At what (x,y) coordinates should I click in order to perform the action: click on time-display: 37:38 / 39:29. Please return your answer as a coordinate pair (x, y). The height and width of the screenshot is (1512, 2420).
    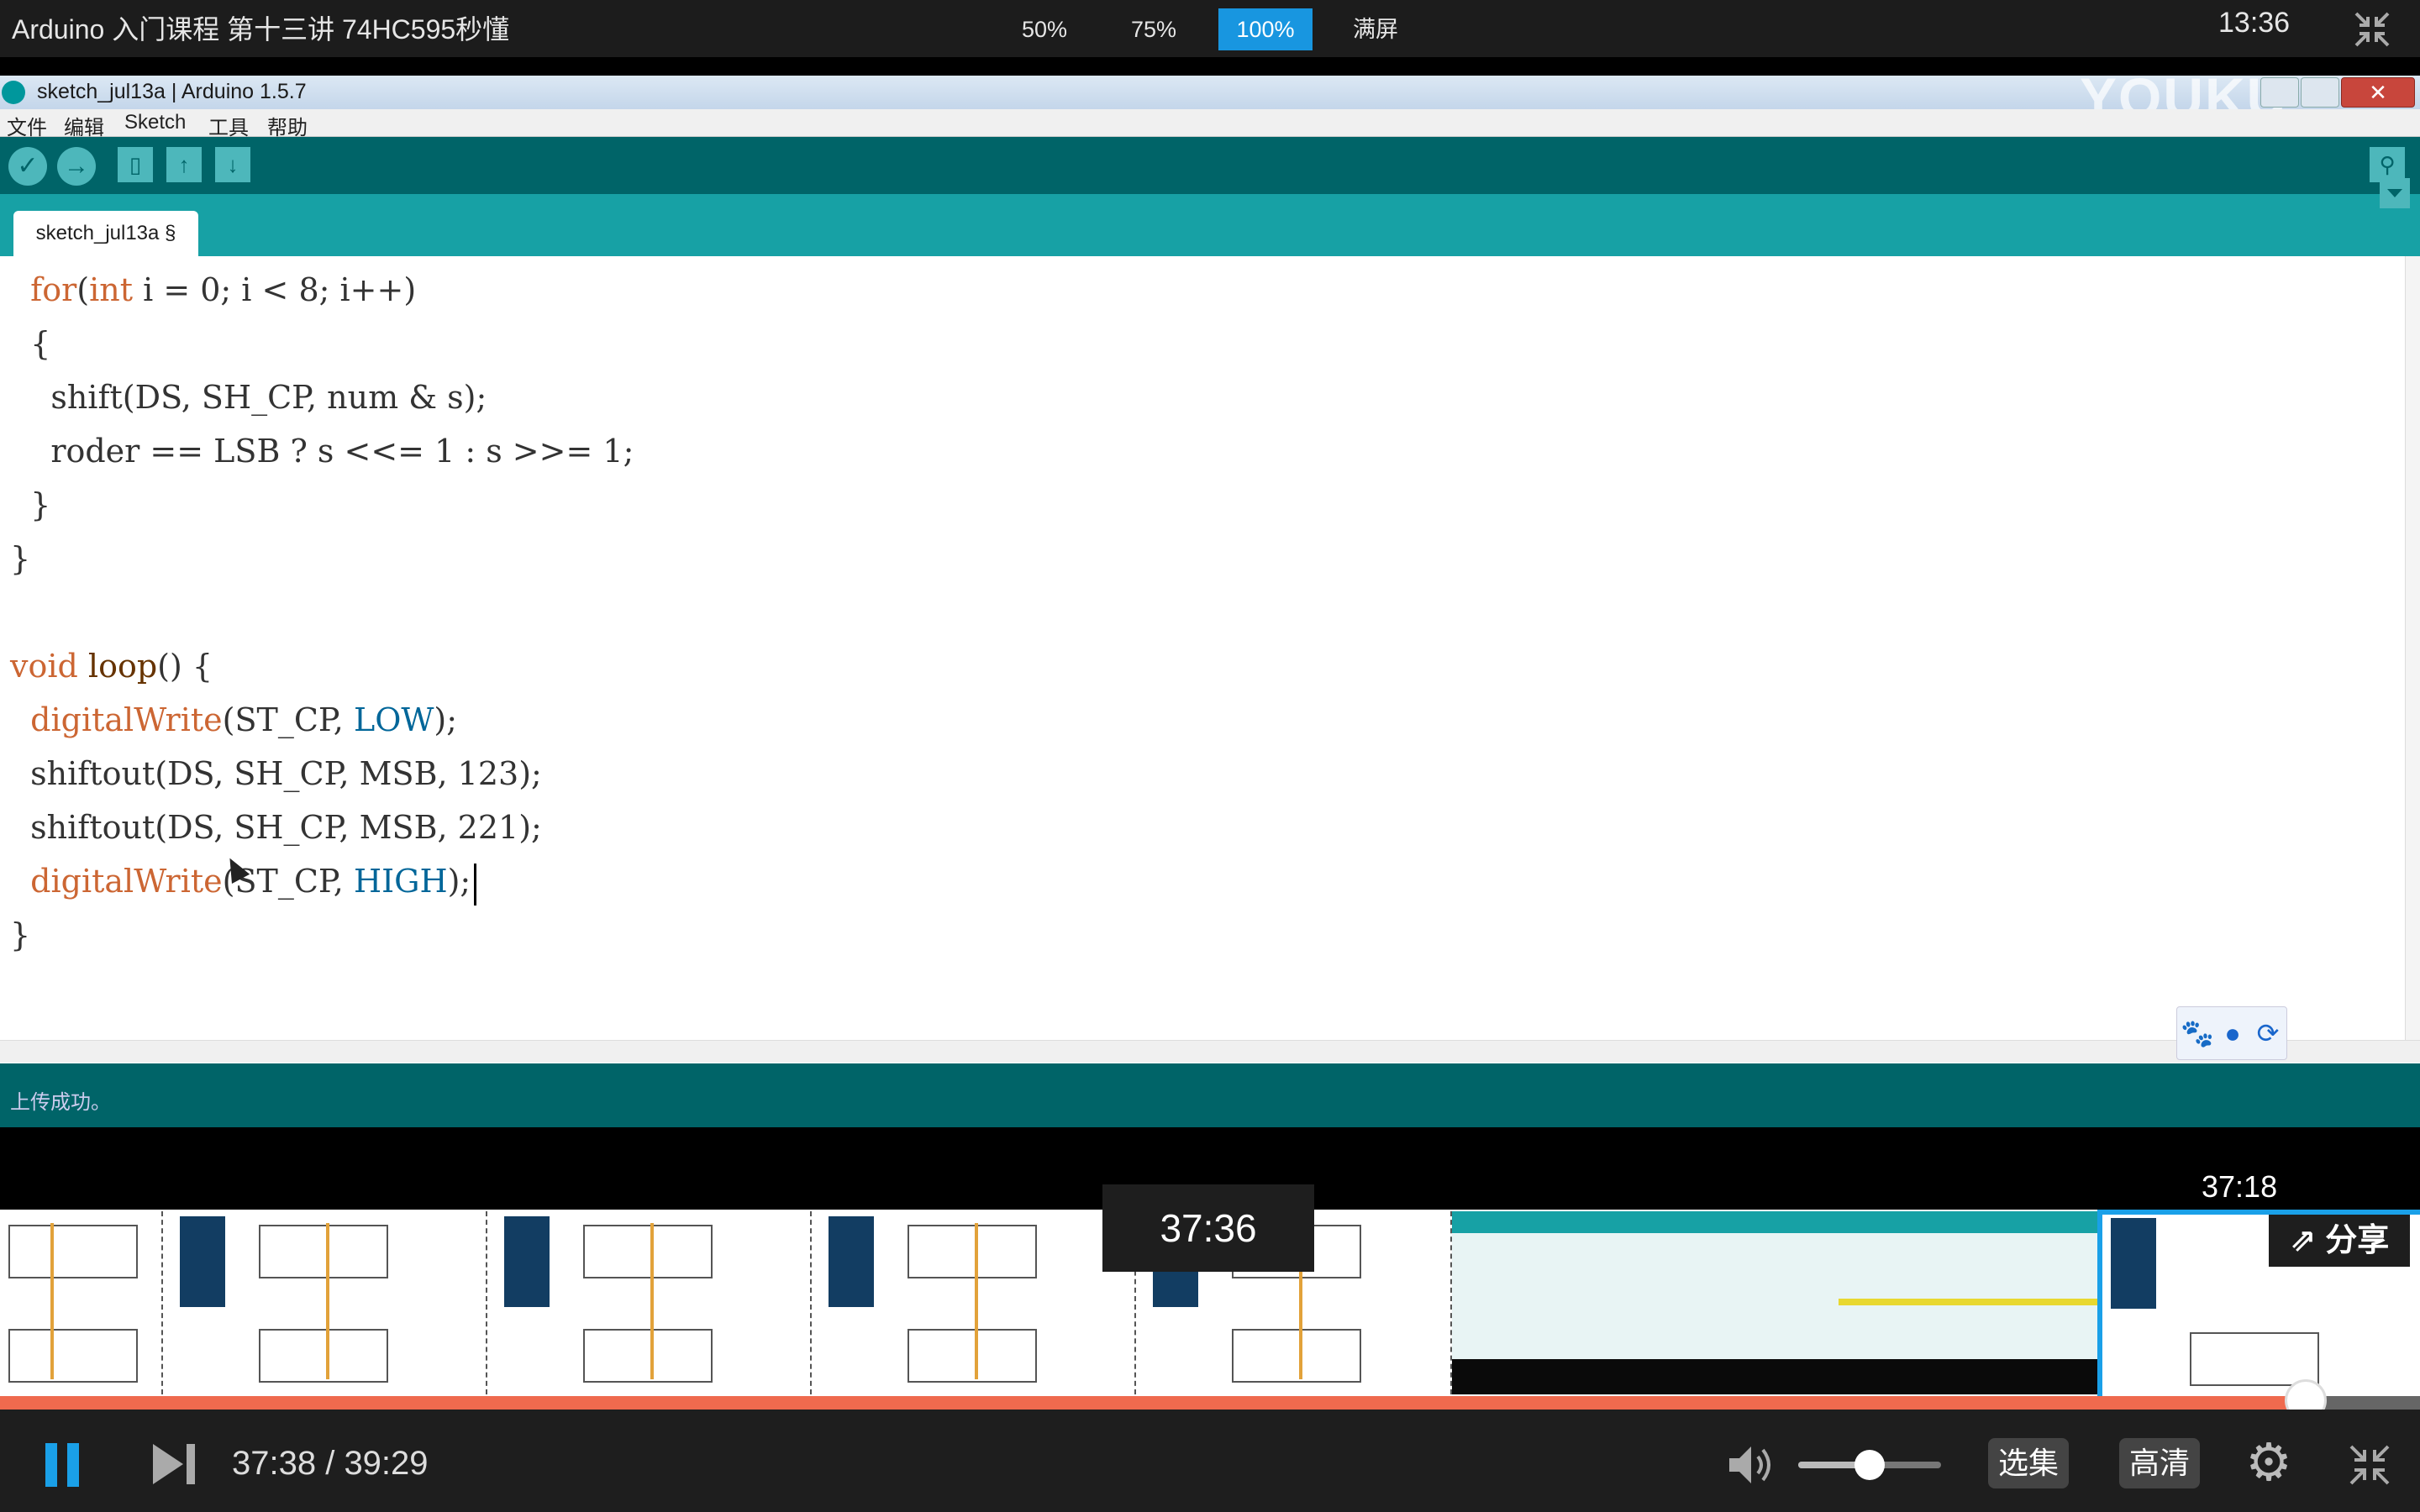
    Looking at the image, I should click on (330, 1463).